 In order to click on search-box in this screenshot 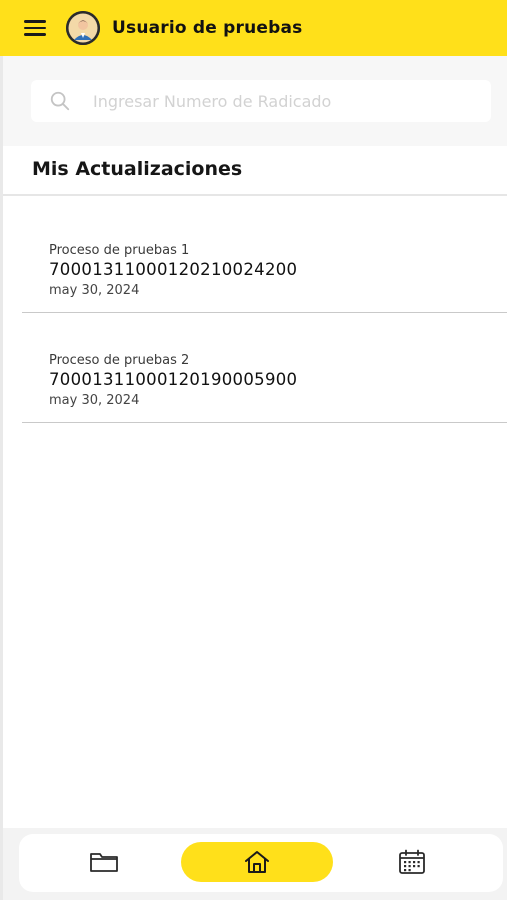, I will do `click(261, 101)`.